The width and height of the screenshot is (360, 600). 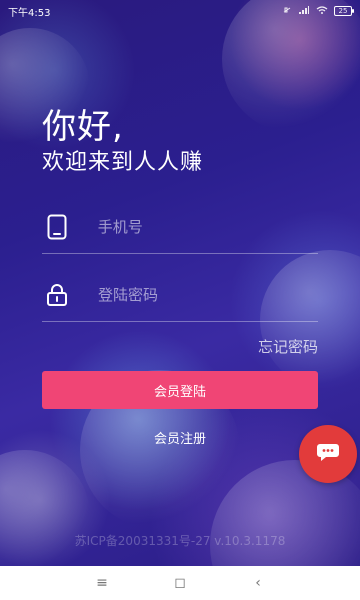 I want to click on password-field, so click(x=180, y=295).